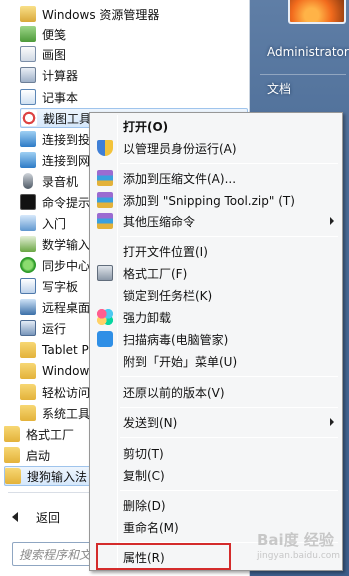 Image resolution: width=349 pixels, height=576 pixels. Describe the element at coordinates (180, 148) in the screenshot. I see `menu-label: 以管理员身份运行(A)` at that location.